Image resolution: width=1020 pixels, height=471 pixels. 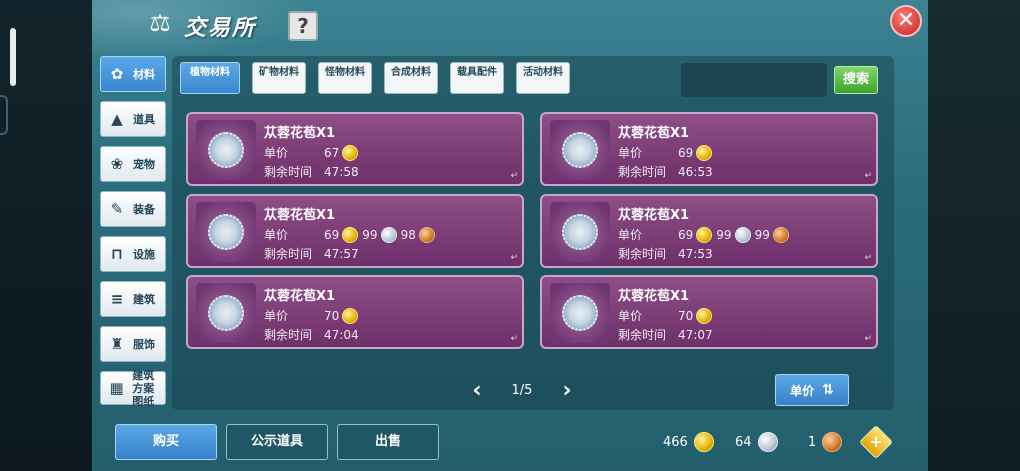 I want to click on time-row: 剩余时间 47:57, so click(x=311, y=253).